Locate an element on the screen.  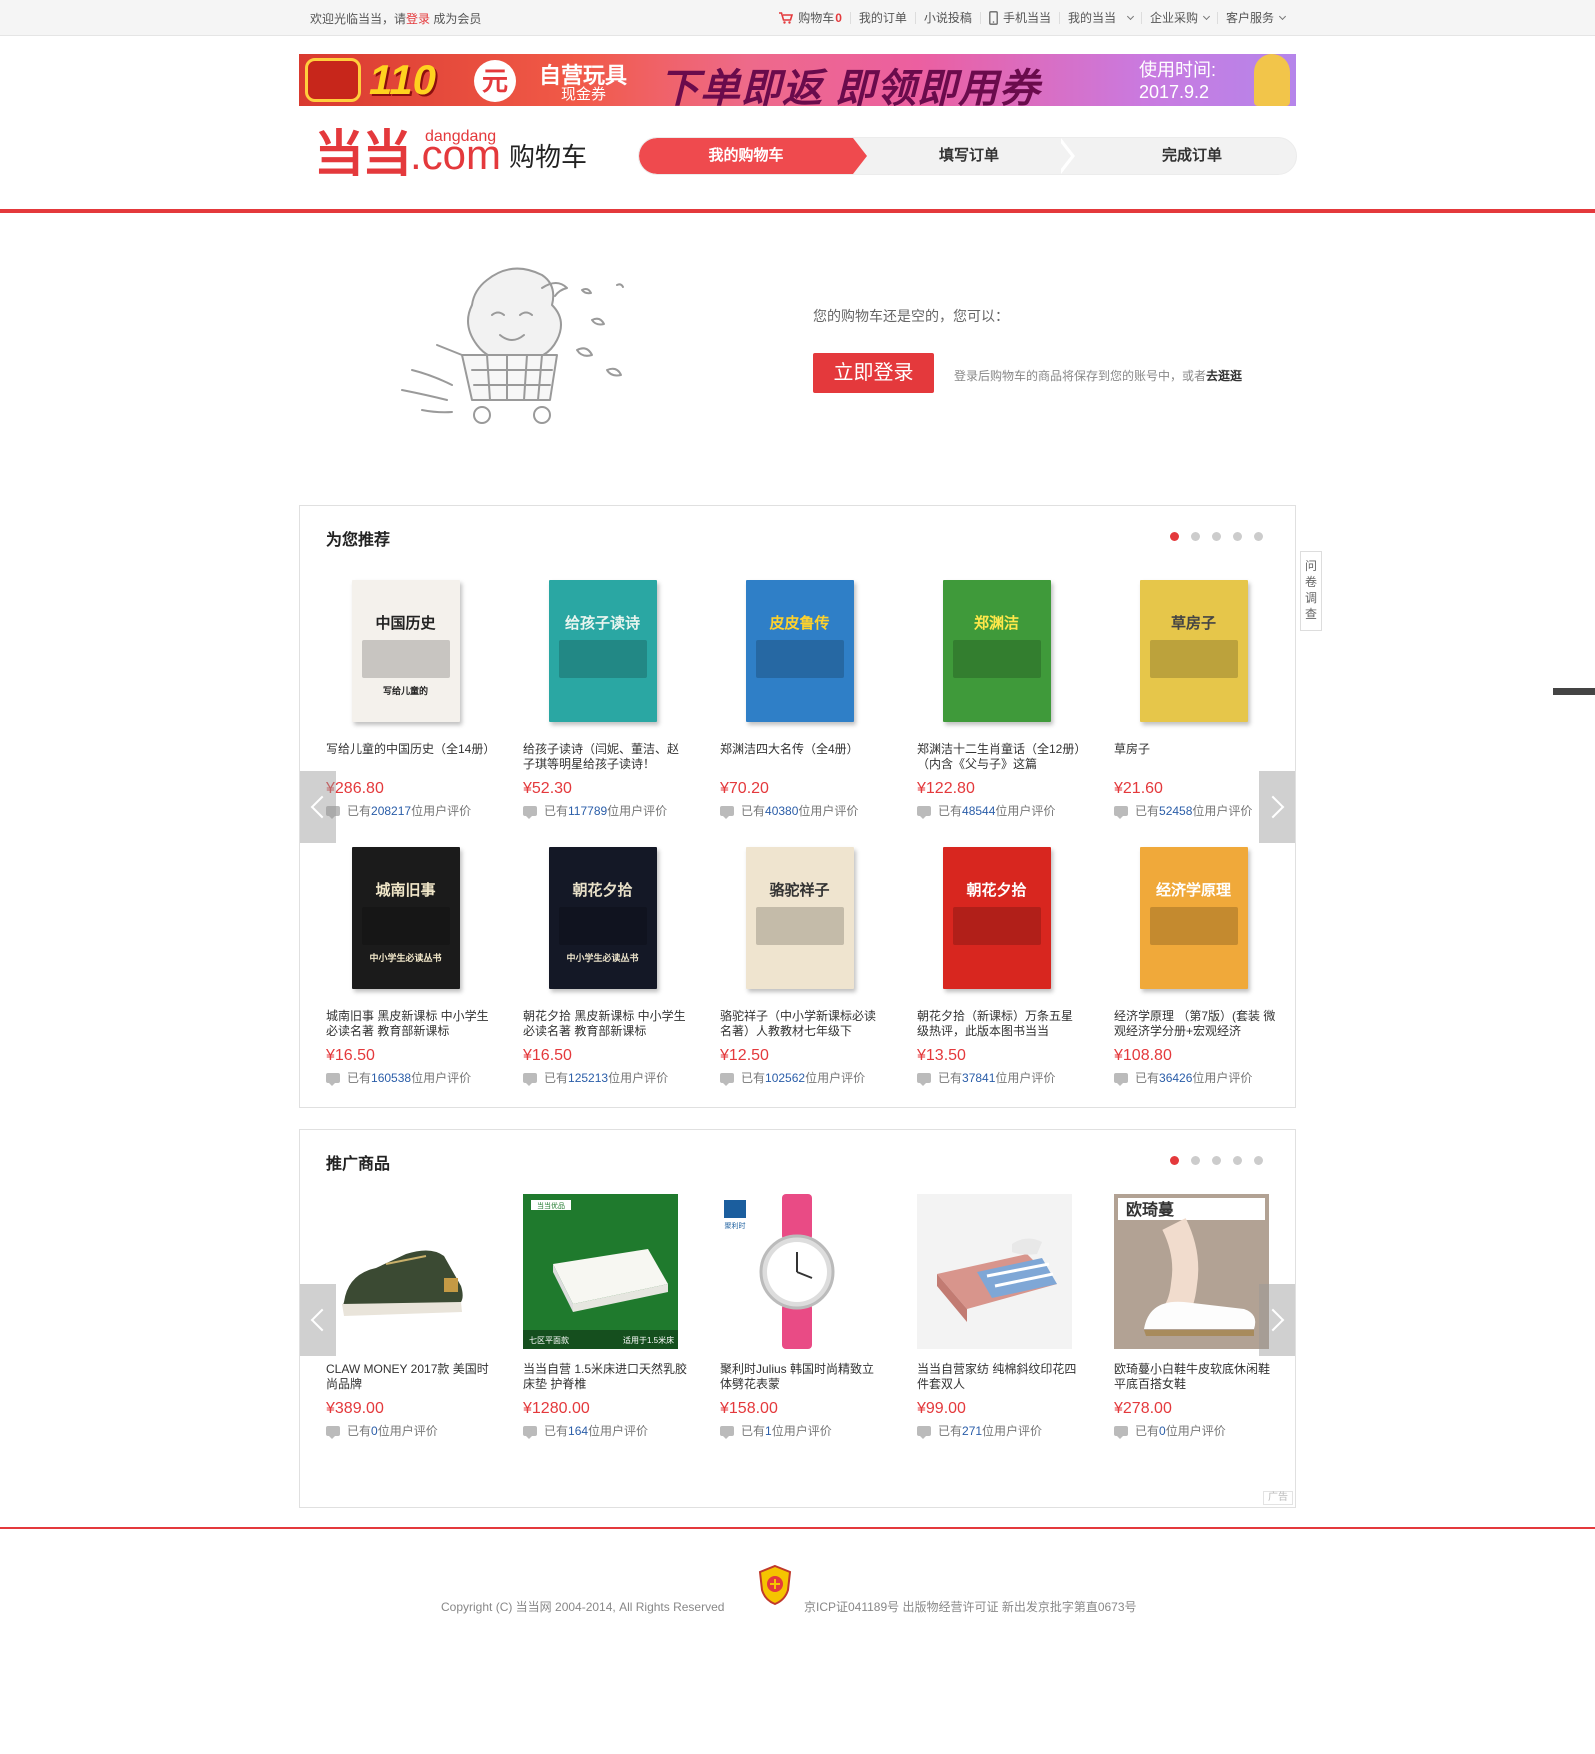
register-link: 成为会员 is located at coordinates (457, 19).